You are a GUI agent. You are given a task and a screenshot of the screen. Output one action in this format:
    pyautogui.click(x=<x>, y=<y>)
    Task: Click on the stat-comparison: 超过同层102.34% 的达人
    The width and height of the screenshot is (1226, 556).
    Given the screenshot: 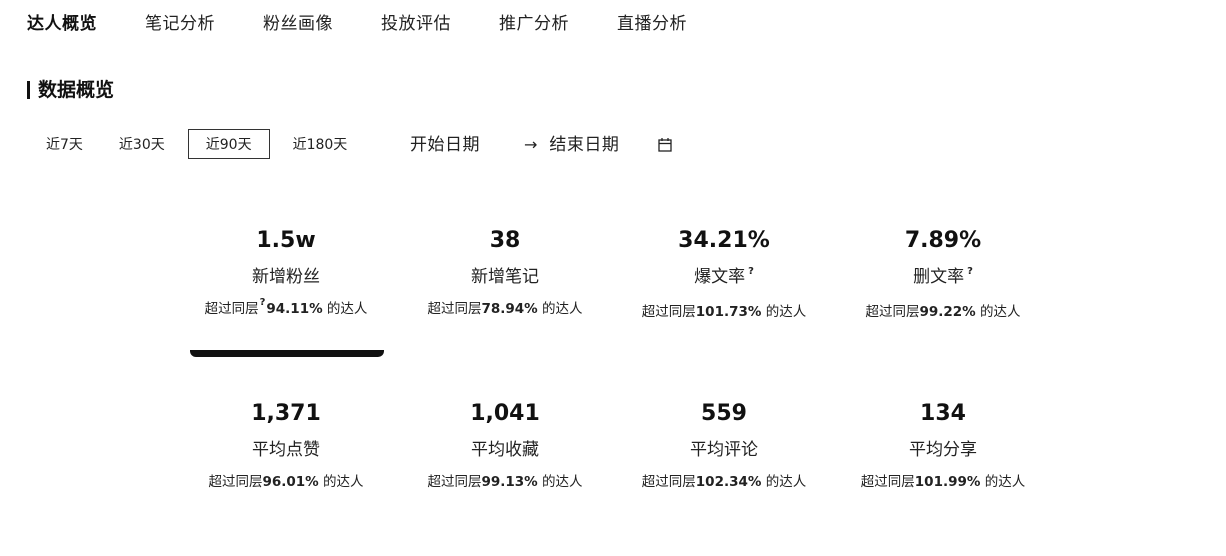 What is the action you would take?
    pyautogui.click(x=724, y=482)
    